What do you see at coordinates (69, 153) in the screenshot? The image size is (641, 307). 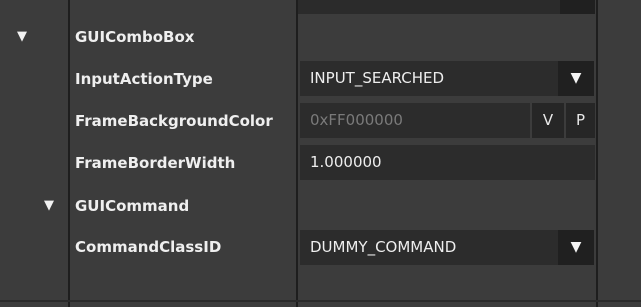 I see `column-divider-left` at bounding box center [69, 153].